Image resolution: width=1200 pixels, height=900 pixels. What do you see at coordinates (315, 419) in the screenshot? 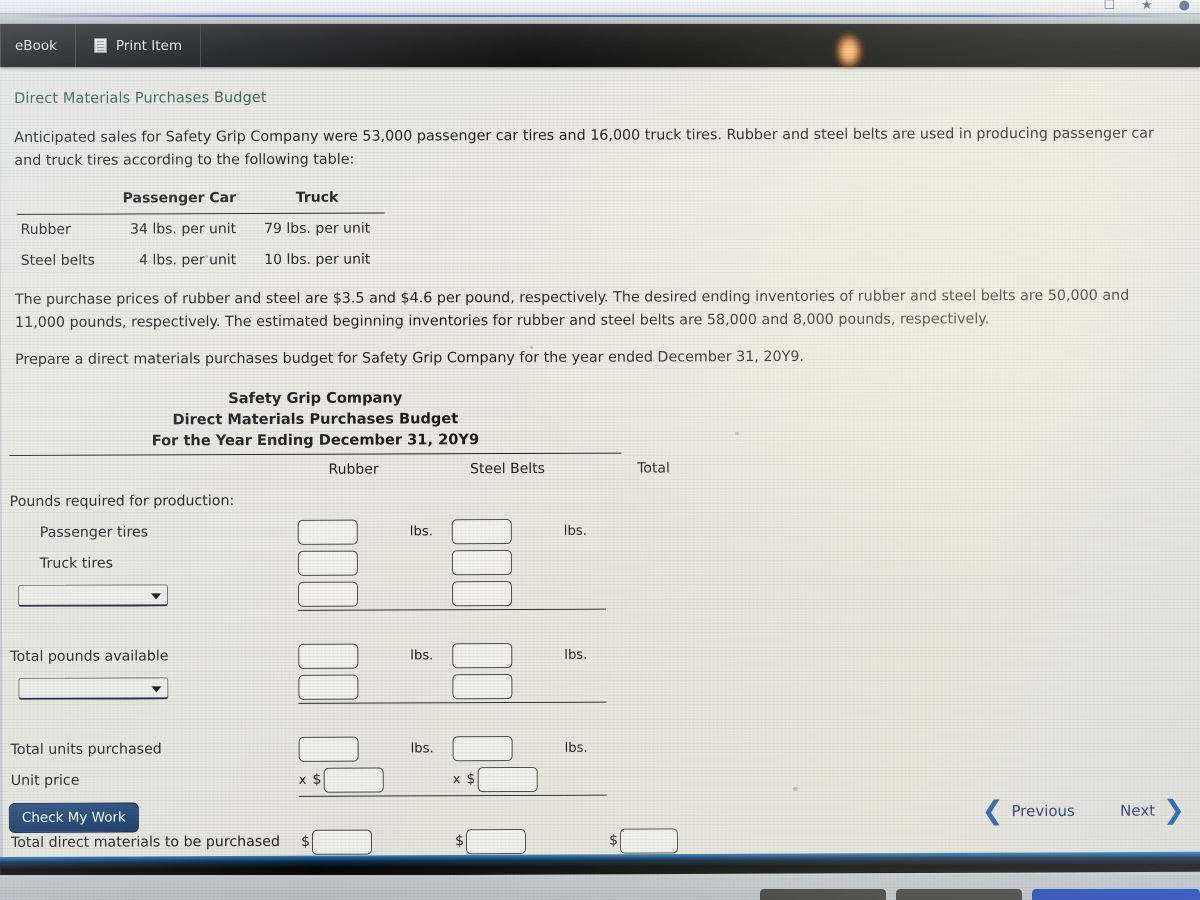
I see `form-title: Direct Materials Purchases Budget` at bounding box center [315, 419].